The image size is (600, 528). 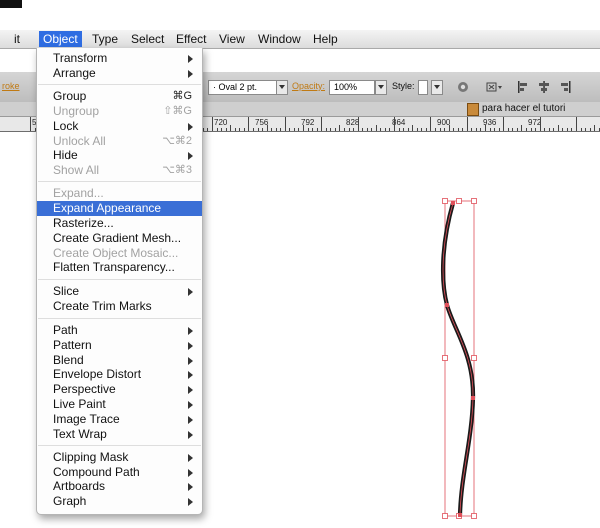 I want to click on menu-item-unlock-all: Unlock All ⌥⌘2, so click(x=119, y=141).